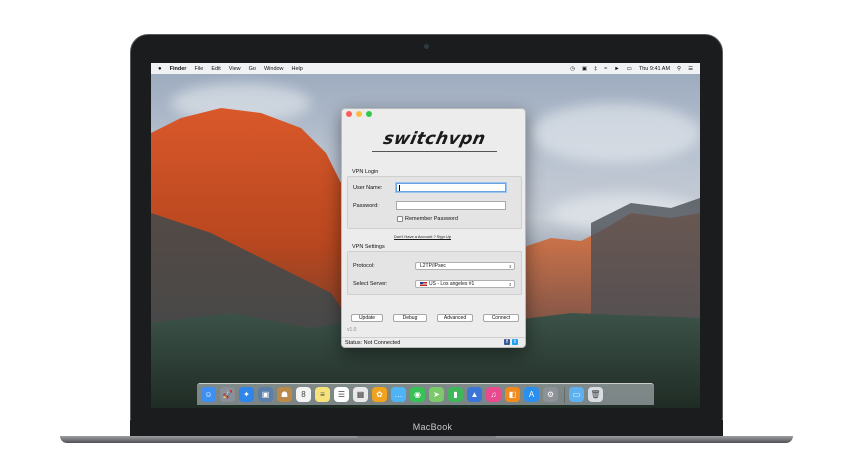 This screenshot has width=865, height=469. Describe the element at coordinates (433, 266) in the screenshot. I see `protocol-value: L2TP/IPsec` at that location.